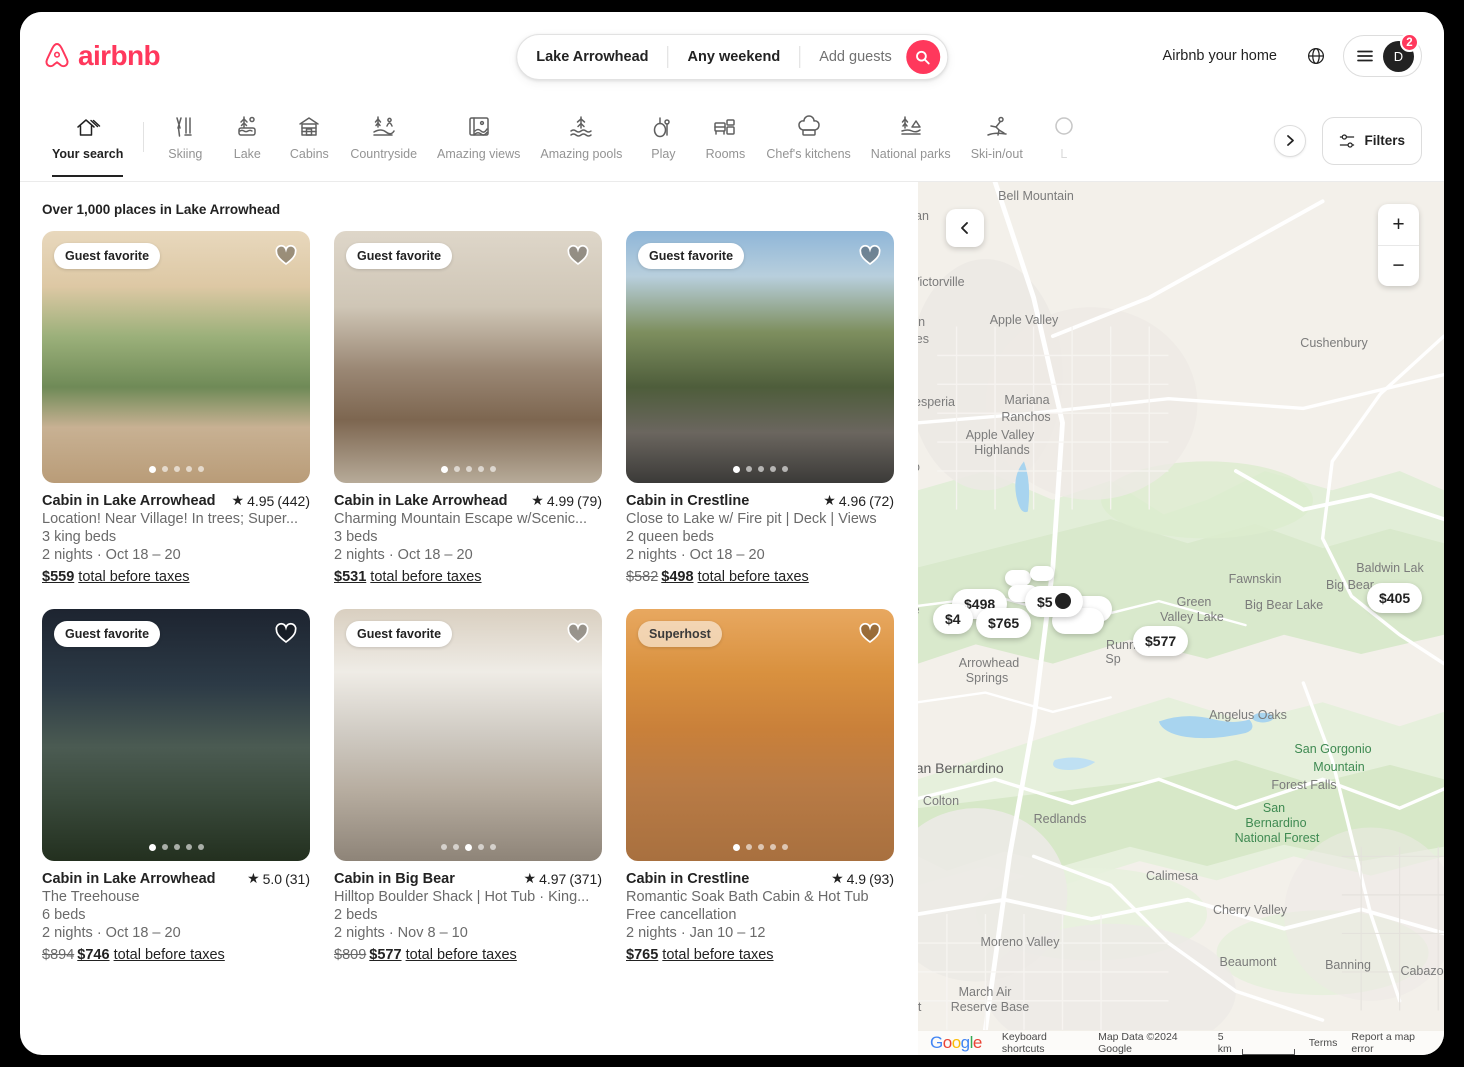 This screenshot has width=1464, height=1067. Describe the element at coordinates (1323, 1043) in the screenshot. I see `terms-link: Terms` at that location.